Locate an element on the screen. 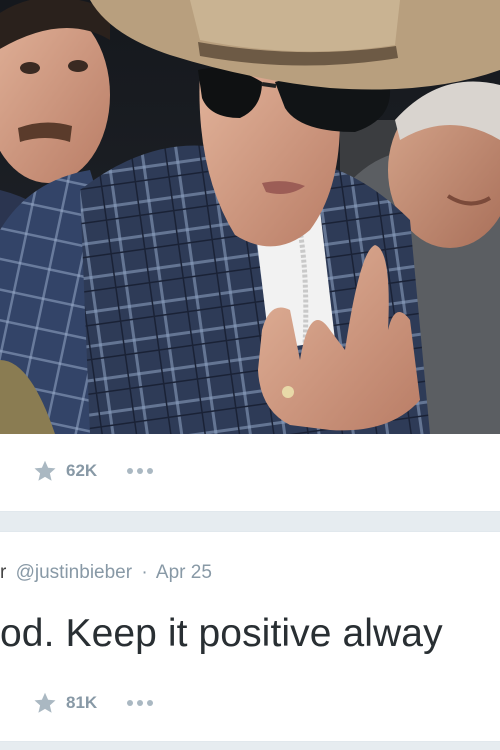 This screenshot has width=500, height=750. favorites-count: 81K is located at coordinates (82, 702).